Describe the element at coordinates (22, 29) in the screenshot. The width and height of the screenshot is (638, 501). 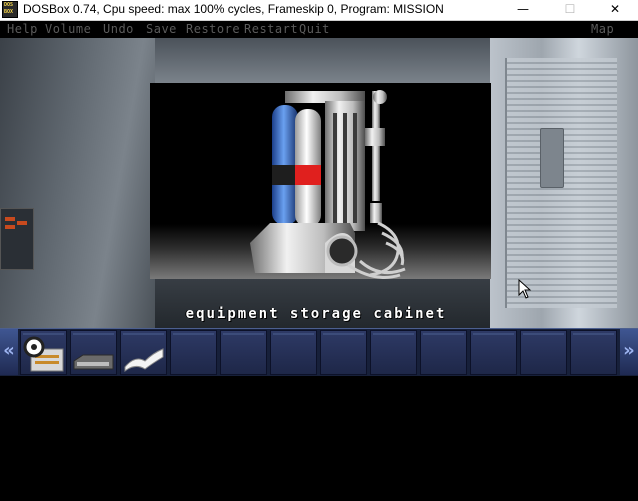
I see `menu-help: Help` at that location.